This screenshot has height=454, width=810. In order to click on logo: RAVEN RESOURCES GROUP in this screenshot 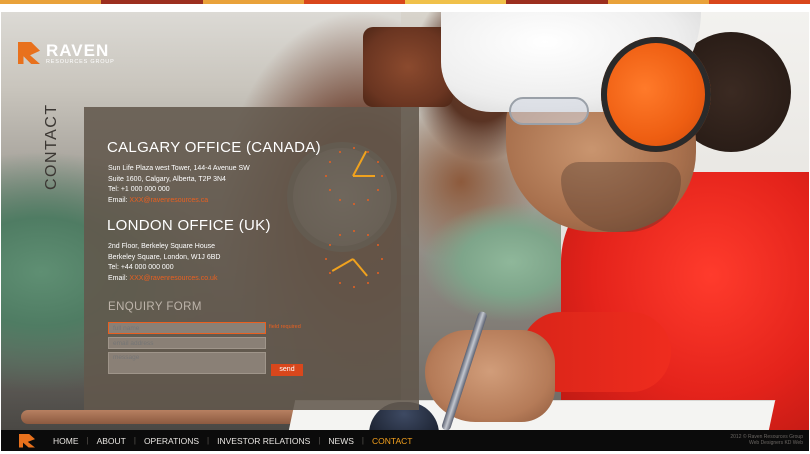, I will do `click(66, 54)`.